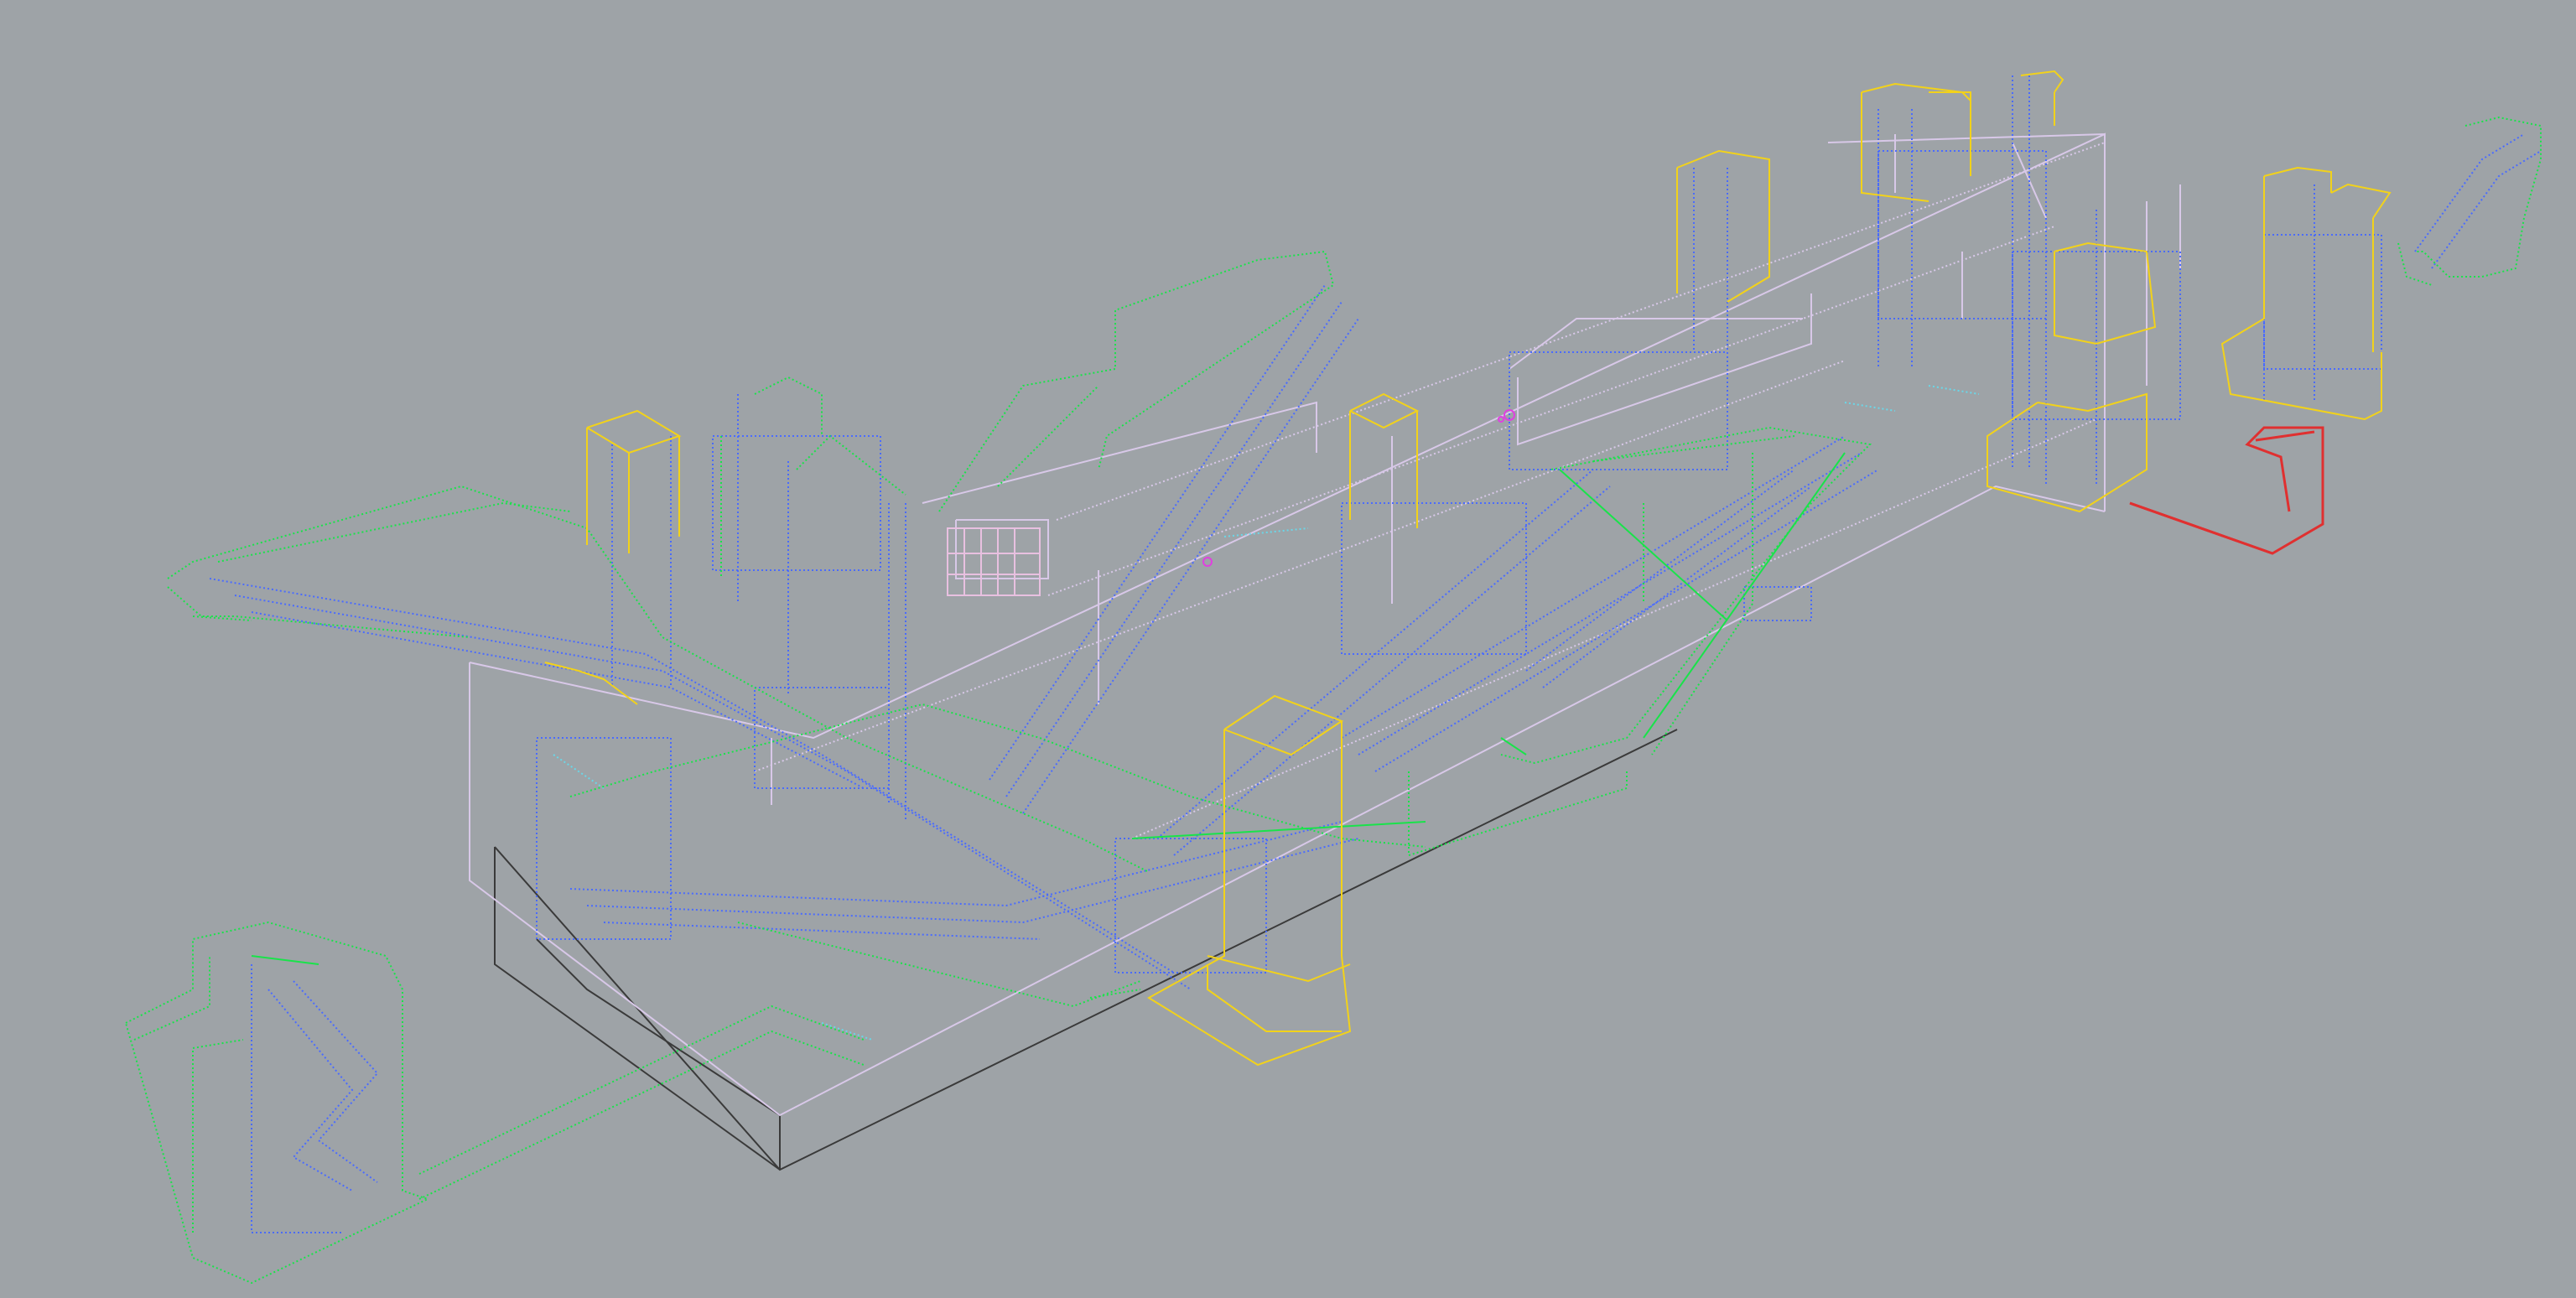  I want to click on magenta-accents, so click(1358, 488).